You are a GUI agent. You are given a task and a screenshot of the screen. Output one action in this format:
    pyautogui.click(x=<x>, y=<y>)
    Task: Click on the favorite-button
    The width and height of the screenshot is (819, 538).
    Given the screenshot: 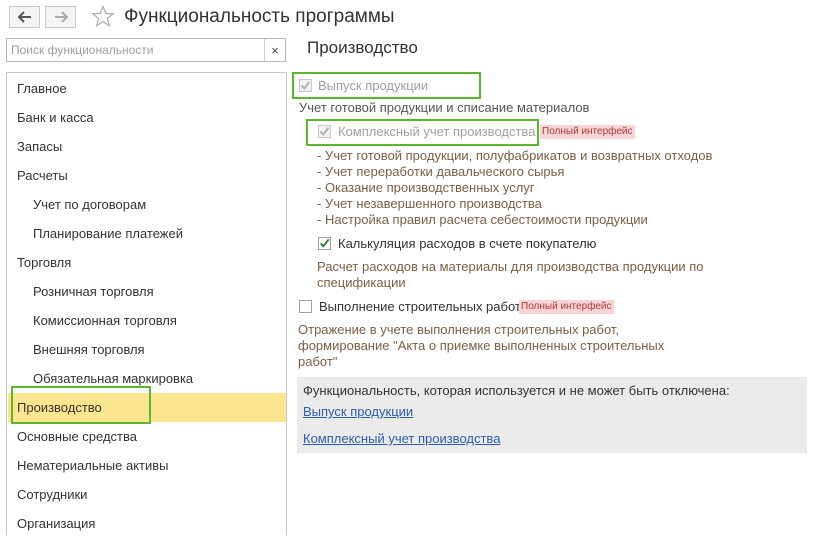 What is the action you would take?
    pyautogui.click(x=103, y=17)
    